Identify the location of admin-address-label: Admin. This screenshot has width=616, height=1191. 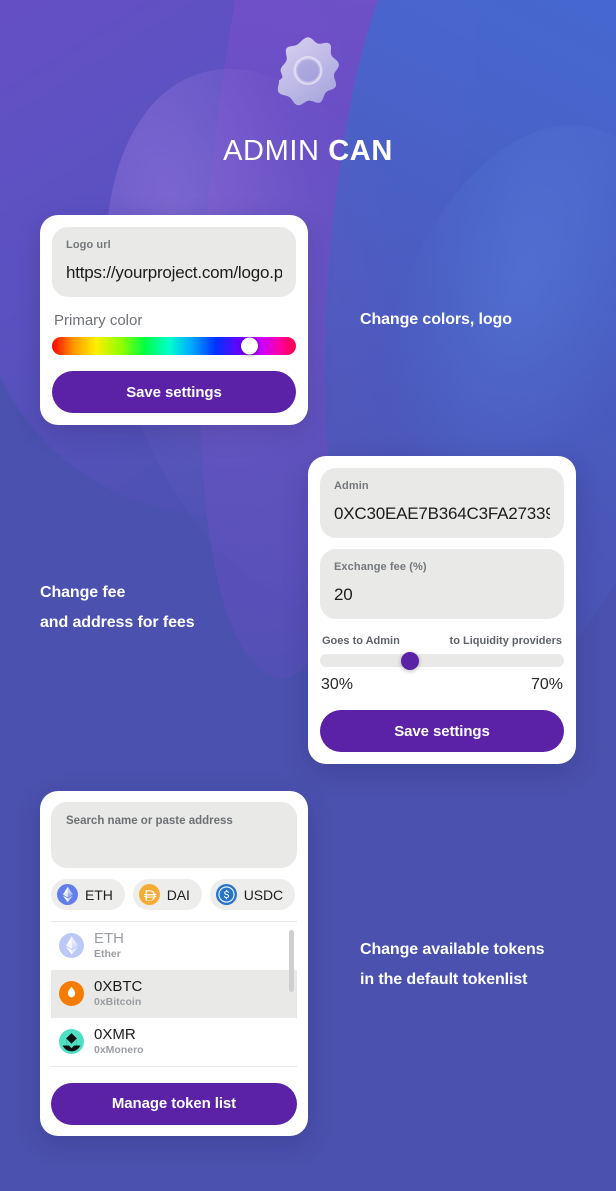
(351, 486).